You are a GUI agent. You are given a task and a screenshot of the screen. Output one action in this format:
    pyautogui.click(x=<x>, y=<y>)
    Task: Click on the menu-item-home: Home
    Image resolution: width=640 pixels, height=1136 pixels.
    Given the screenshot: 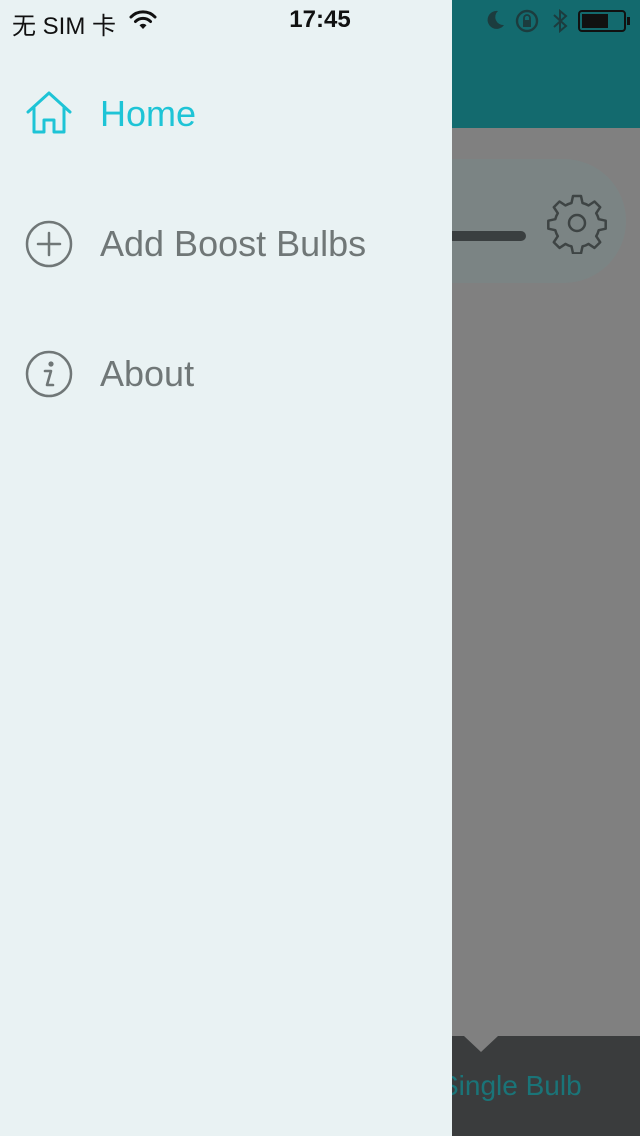 What is the action you would take?
    pyautogui.click(x=226, y=113)
    